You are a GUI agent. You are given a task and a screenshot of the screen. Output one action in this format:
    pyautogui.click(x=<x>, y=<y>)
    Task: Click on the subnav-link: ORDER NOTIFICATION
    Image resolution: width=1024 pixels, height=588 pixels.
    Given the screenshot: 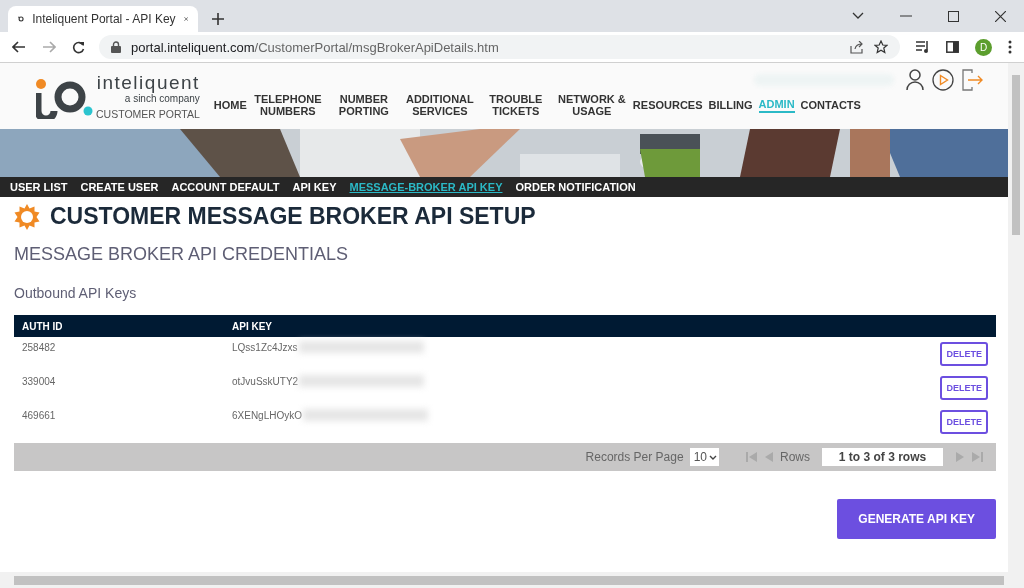 What is the action you would take?
    pyautogui.click(x=575, y=187)
    